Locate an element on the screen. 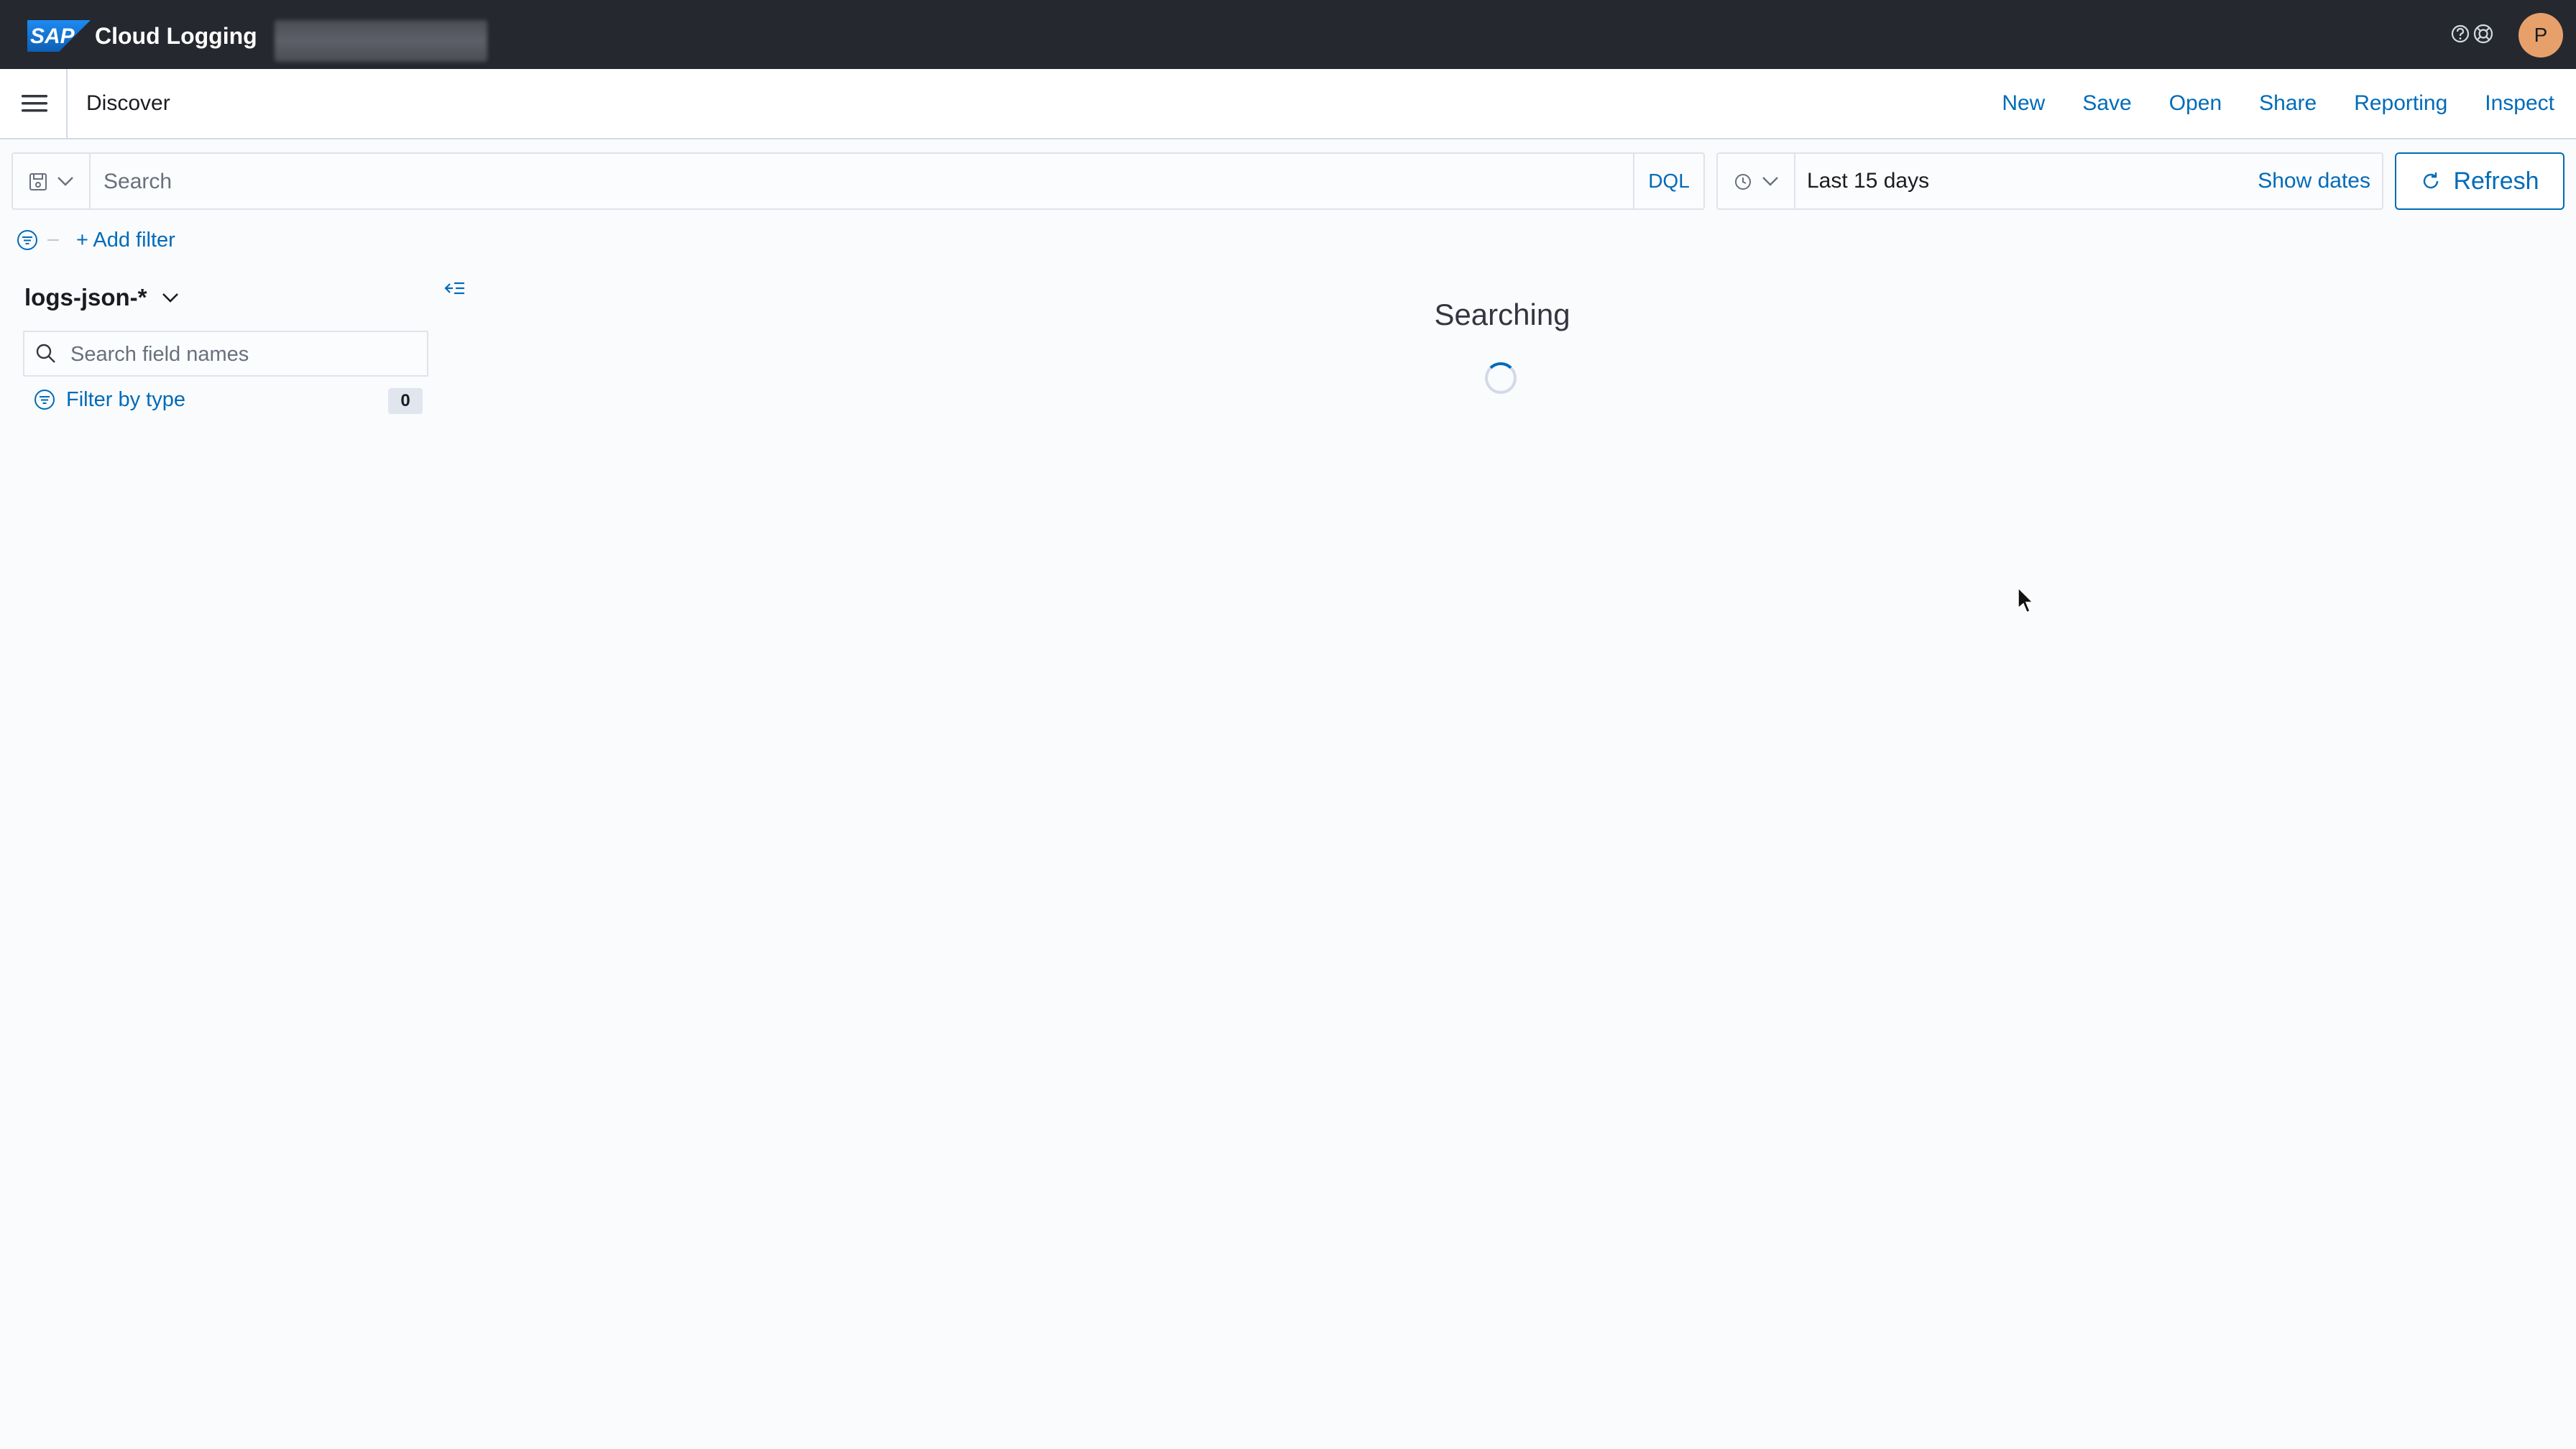  reporting-link: Reporting is located at coordinates (2400, 103).